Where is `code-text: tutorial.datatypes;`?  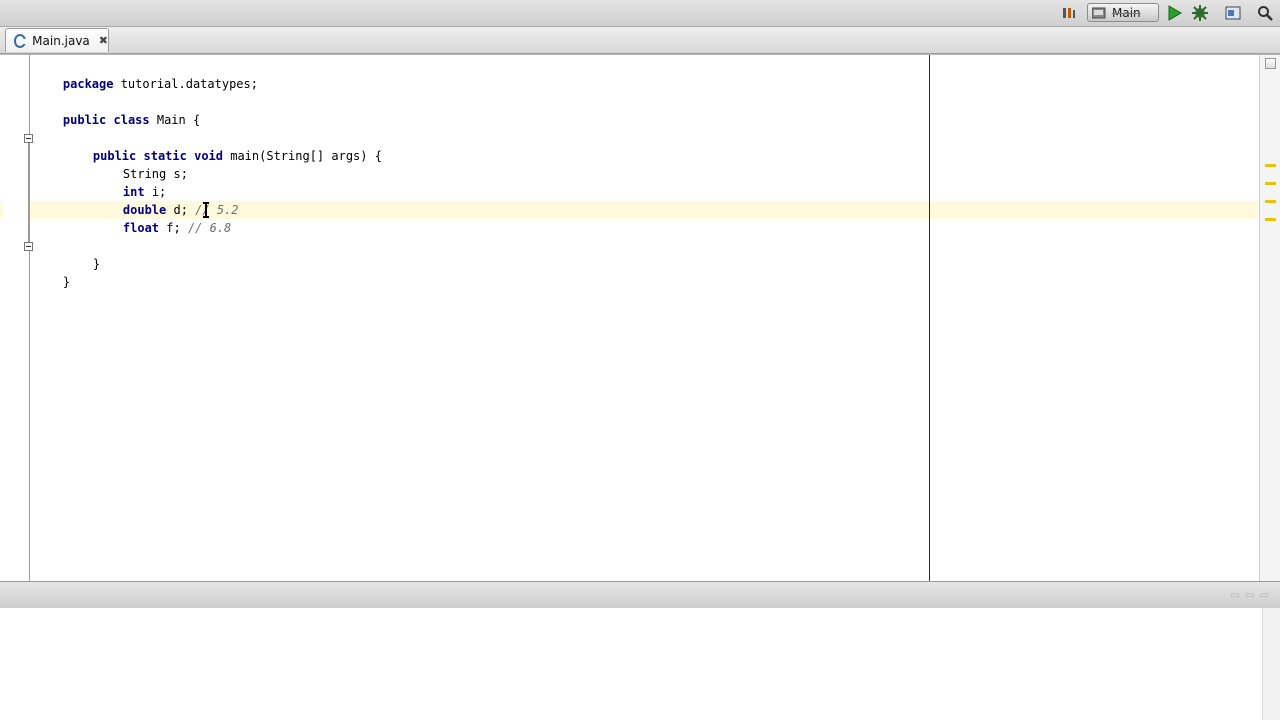
code-text: tutorial.datatypes; is located at coordinates (185, 84).